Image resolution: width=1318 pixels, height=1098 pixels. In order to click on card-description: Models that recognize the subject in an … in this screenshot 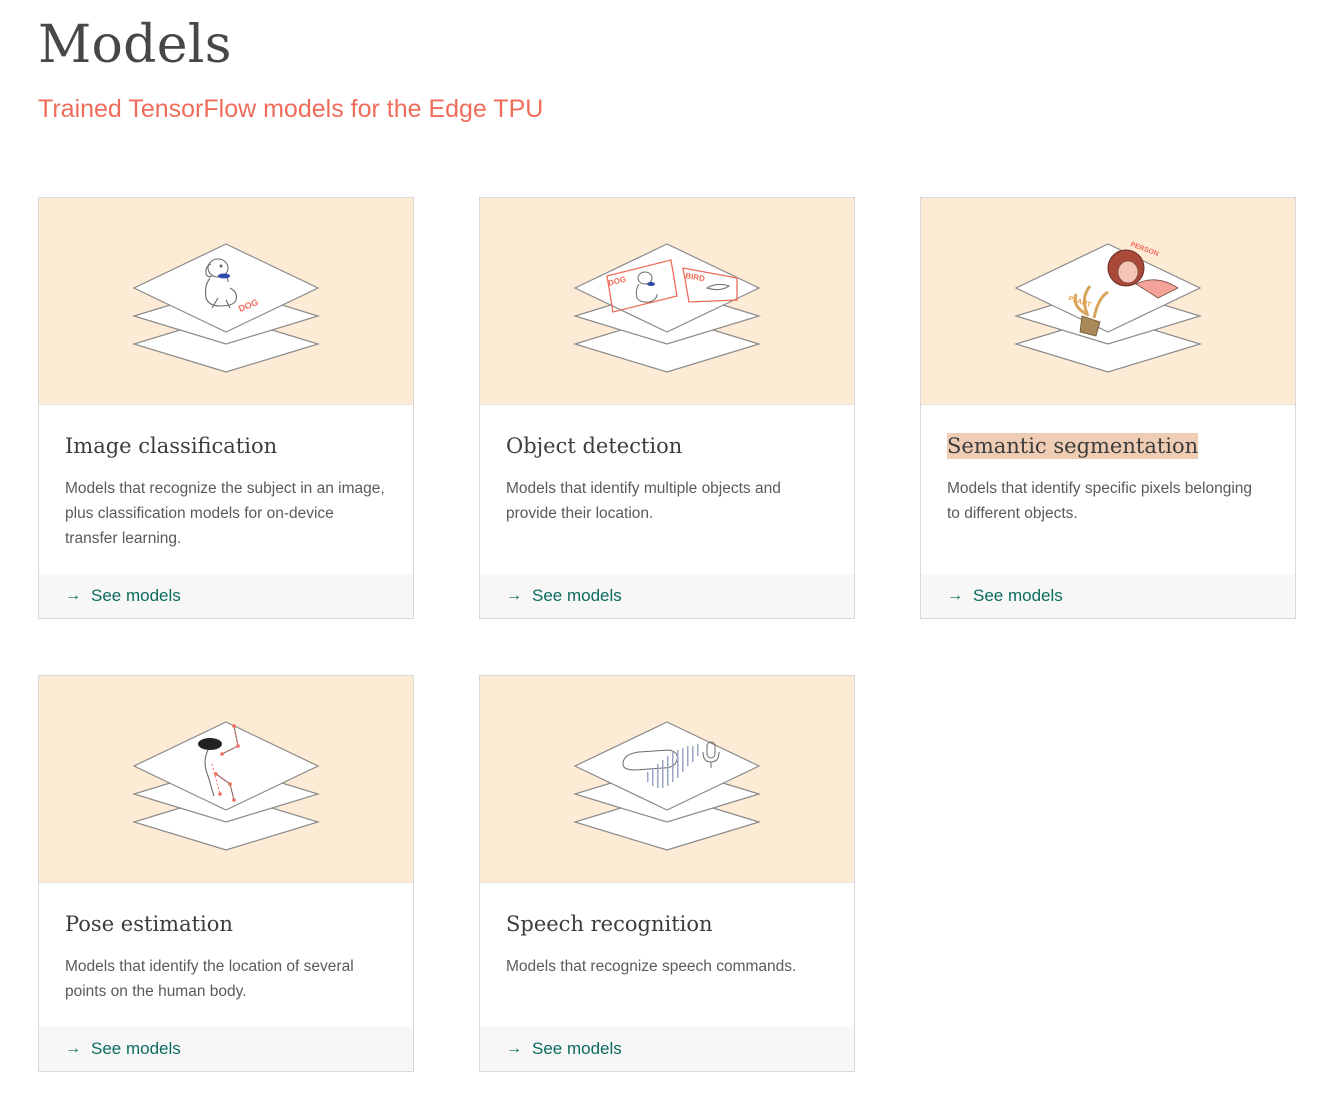, I will do `click(225, 513)`.